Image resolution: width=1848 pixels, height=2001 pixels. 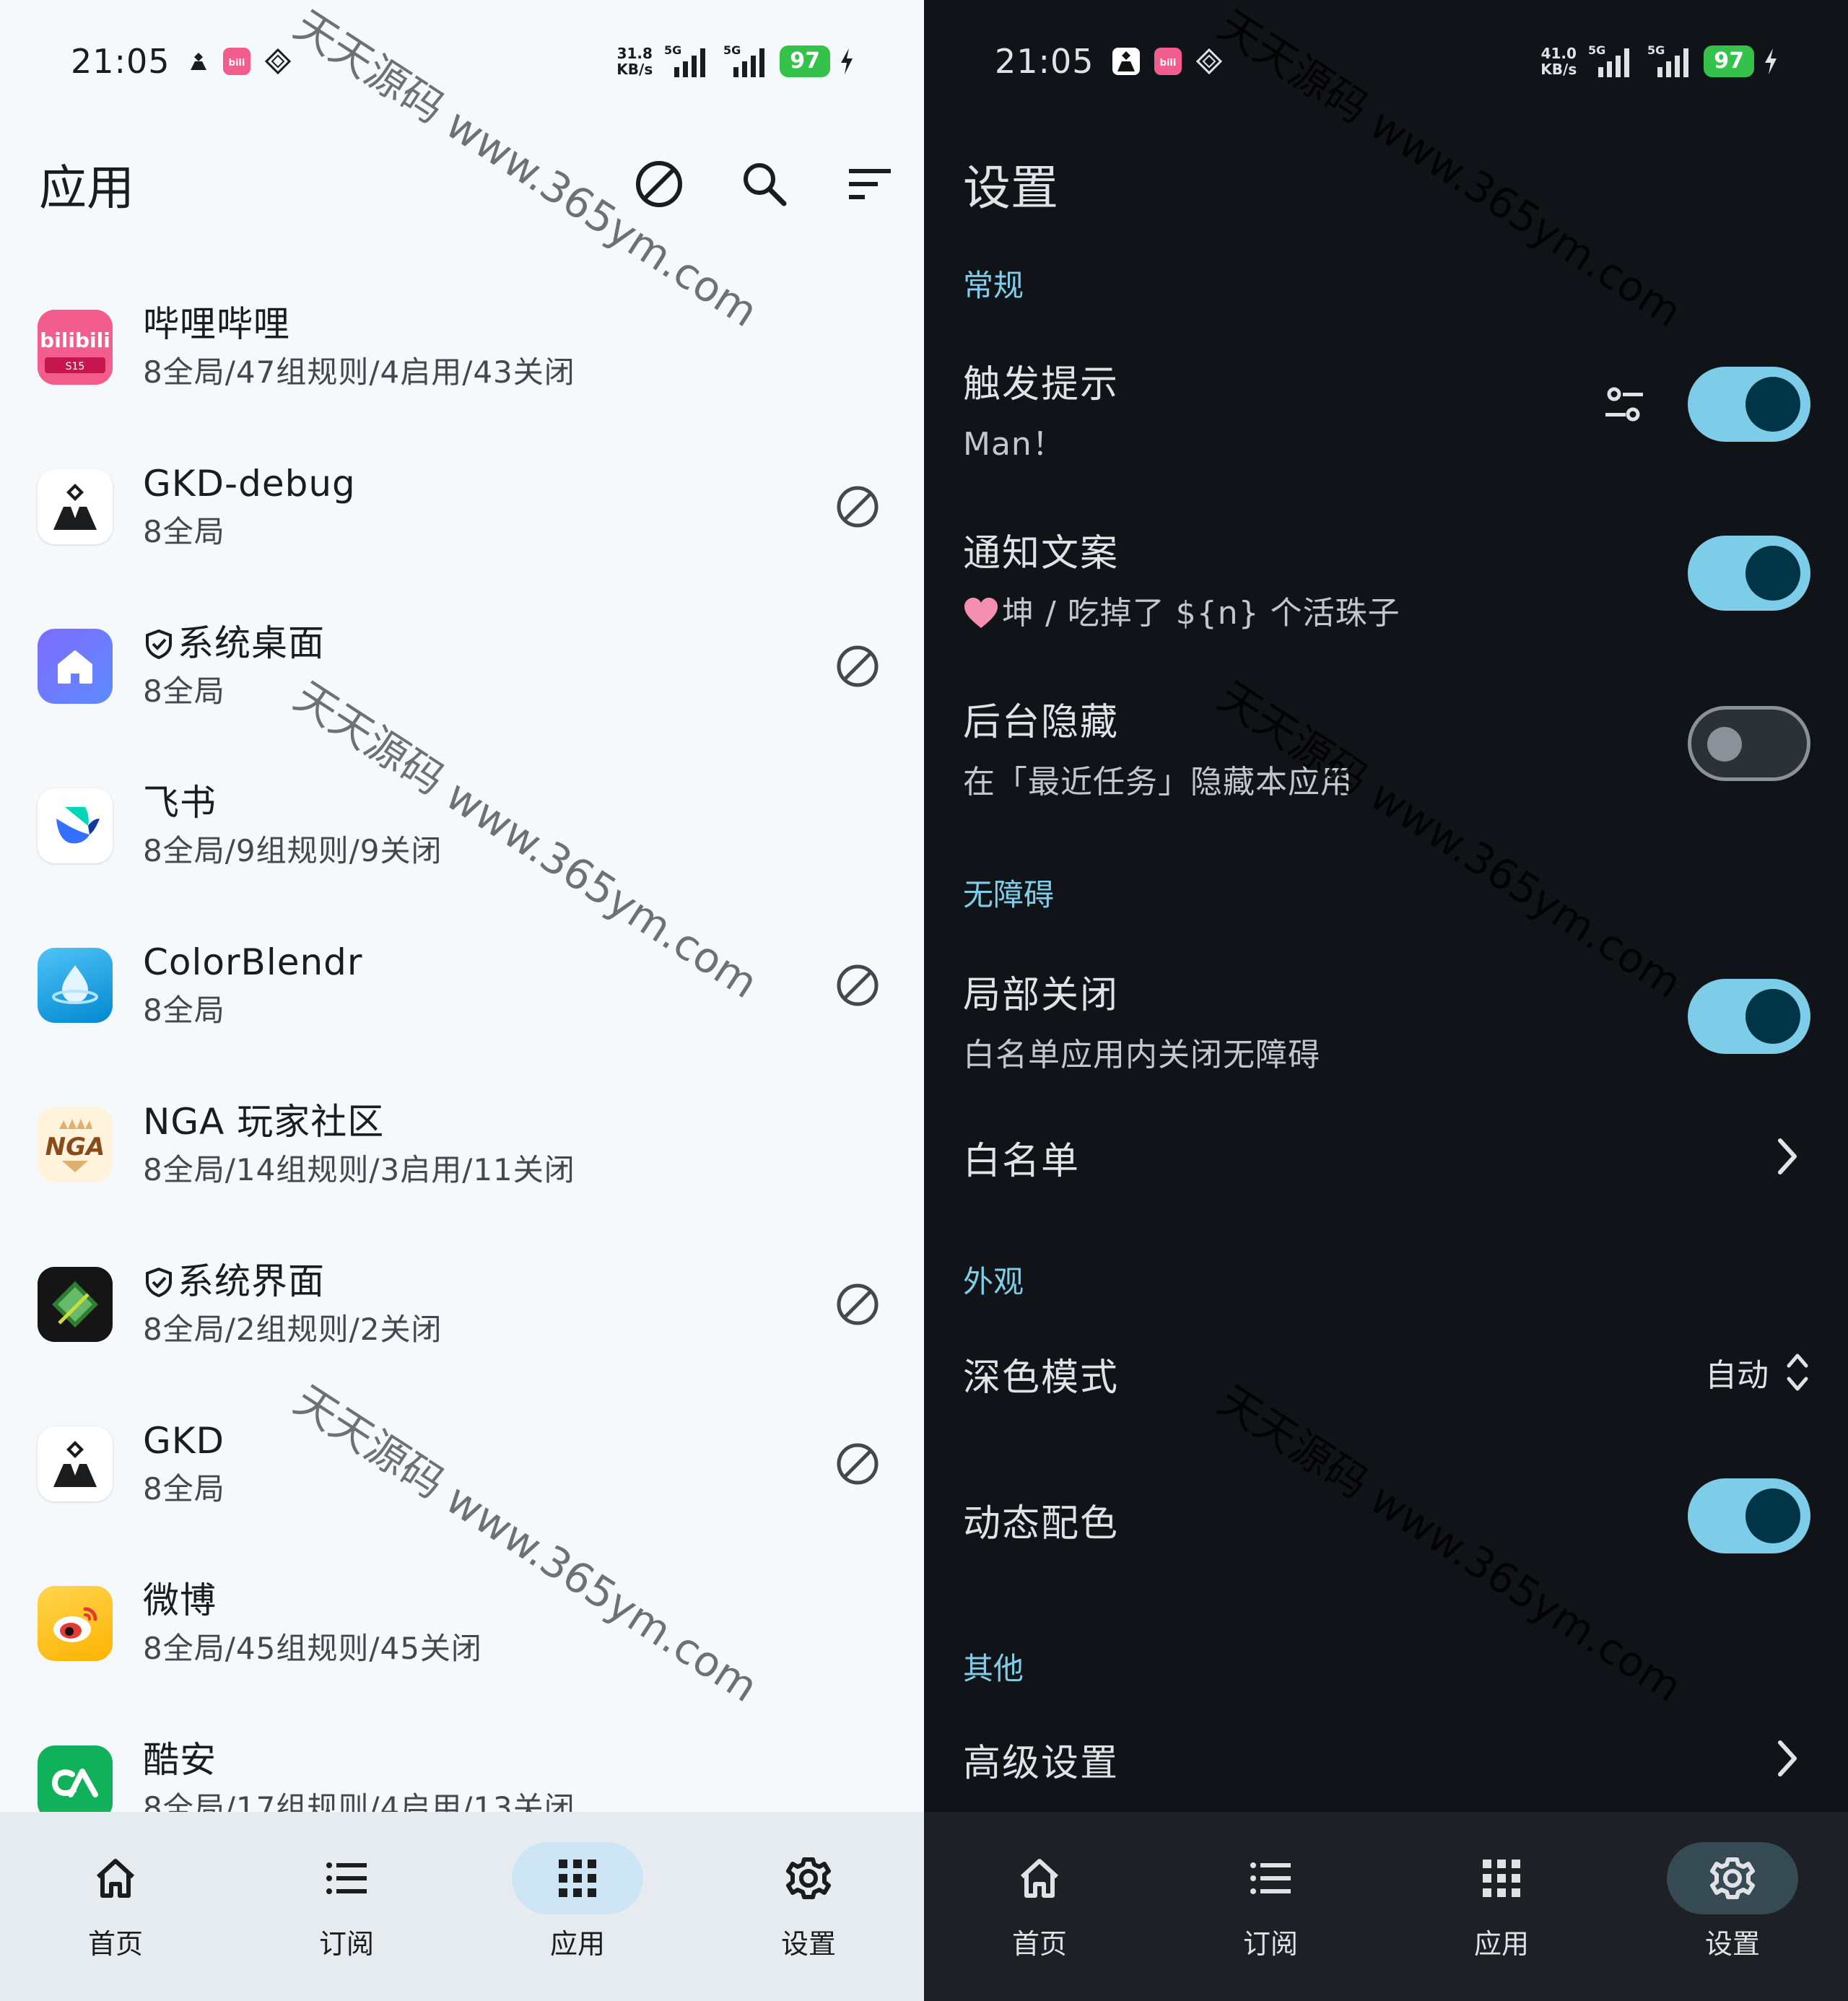 What do you see at coordinates (346, 1944) in the screenshot?
I see `nav-label: 订阅` at bounding box center [346, 1944].